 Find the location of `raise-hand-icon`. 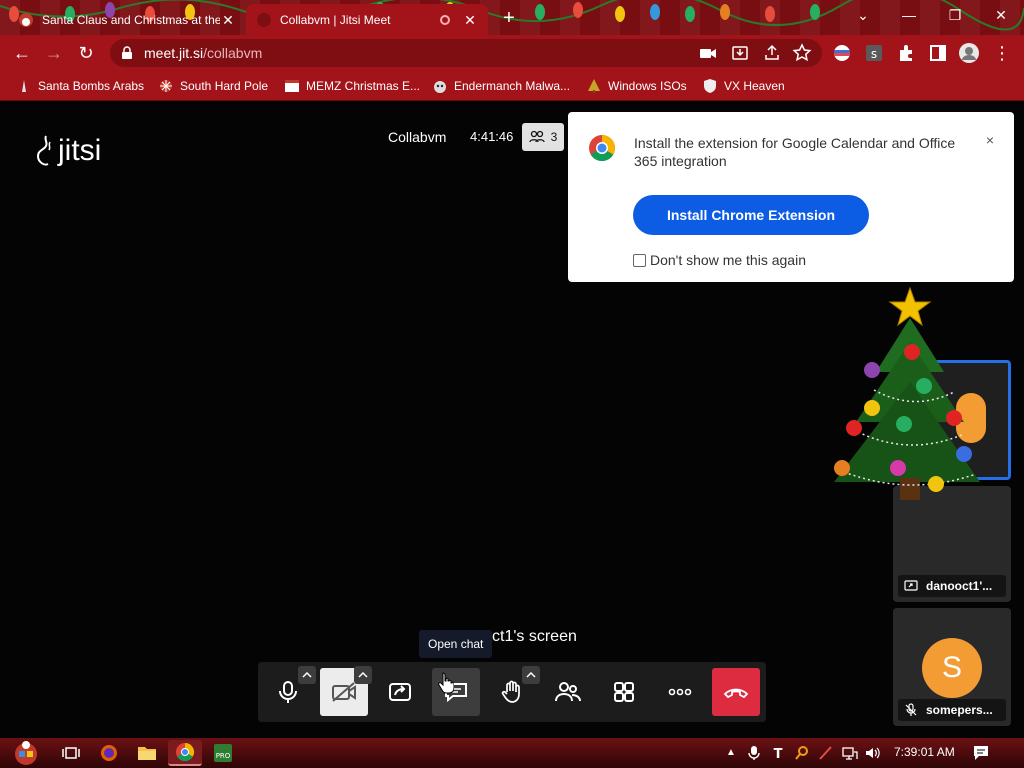

raise-hand-icon is located at coordinates (510, 691).